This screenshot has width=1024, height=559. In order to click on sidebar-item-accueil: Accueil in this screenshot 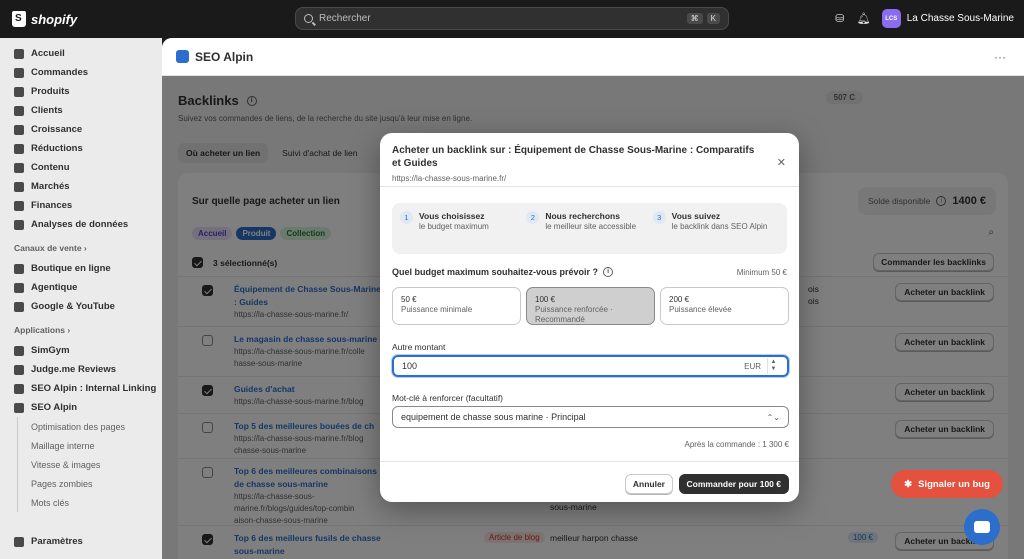, I will do `click(81, 53)`.